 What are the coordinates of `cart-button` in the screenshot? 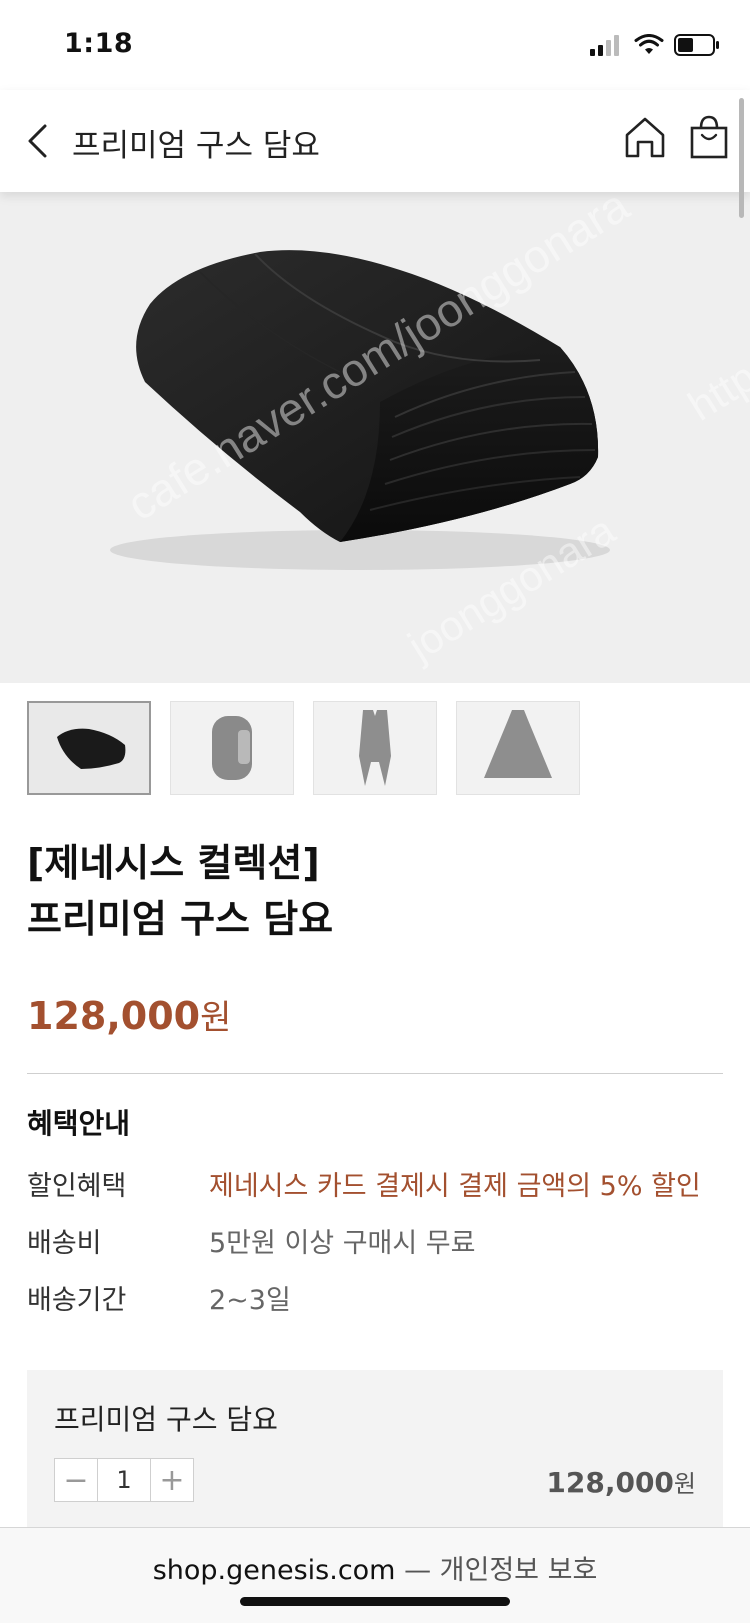 It's located at (709, 137).